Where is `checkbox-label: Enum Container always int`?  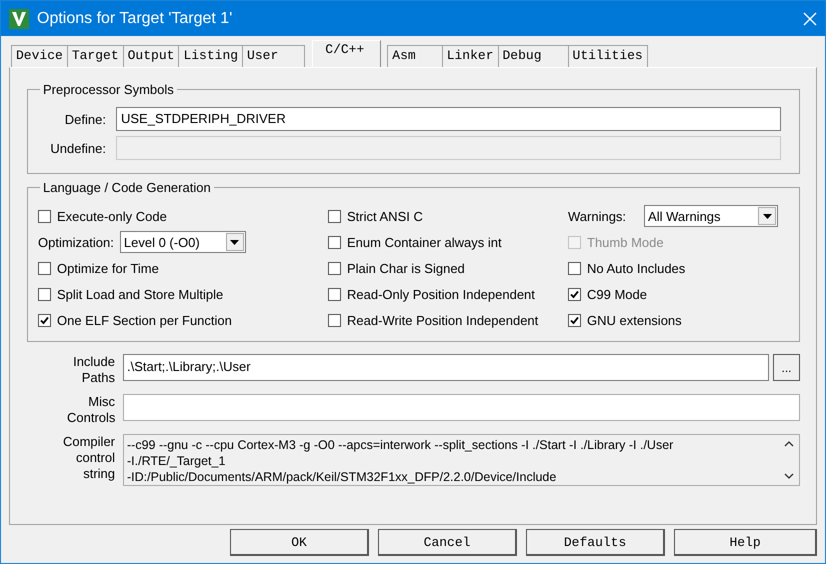
checkbox-label: Enum Container always int is located at coordinates (424, 242).